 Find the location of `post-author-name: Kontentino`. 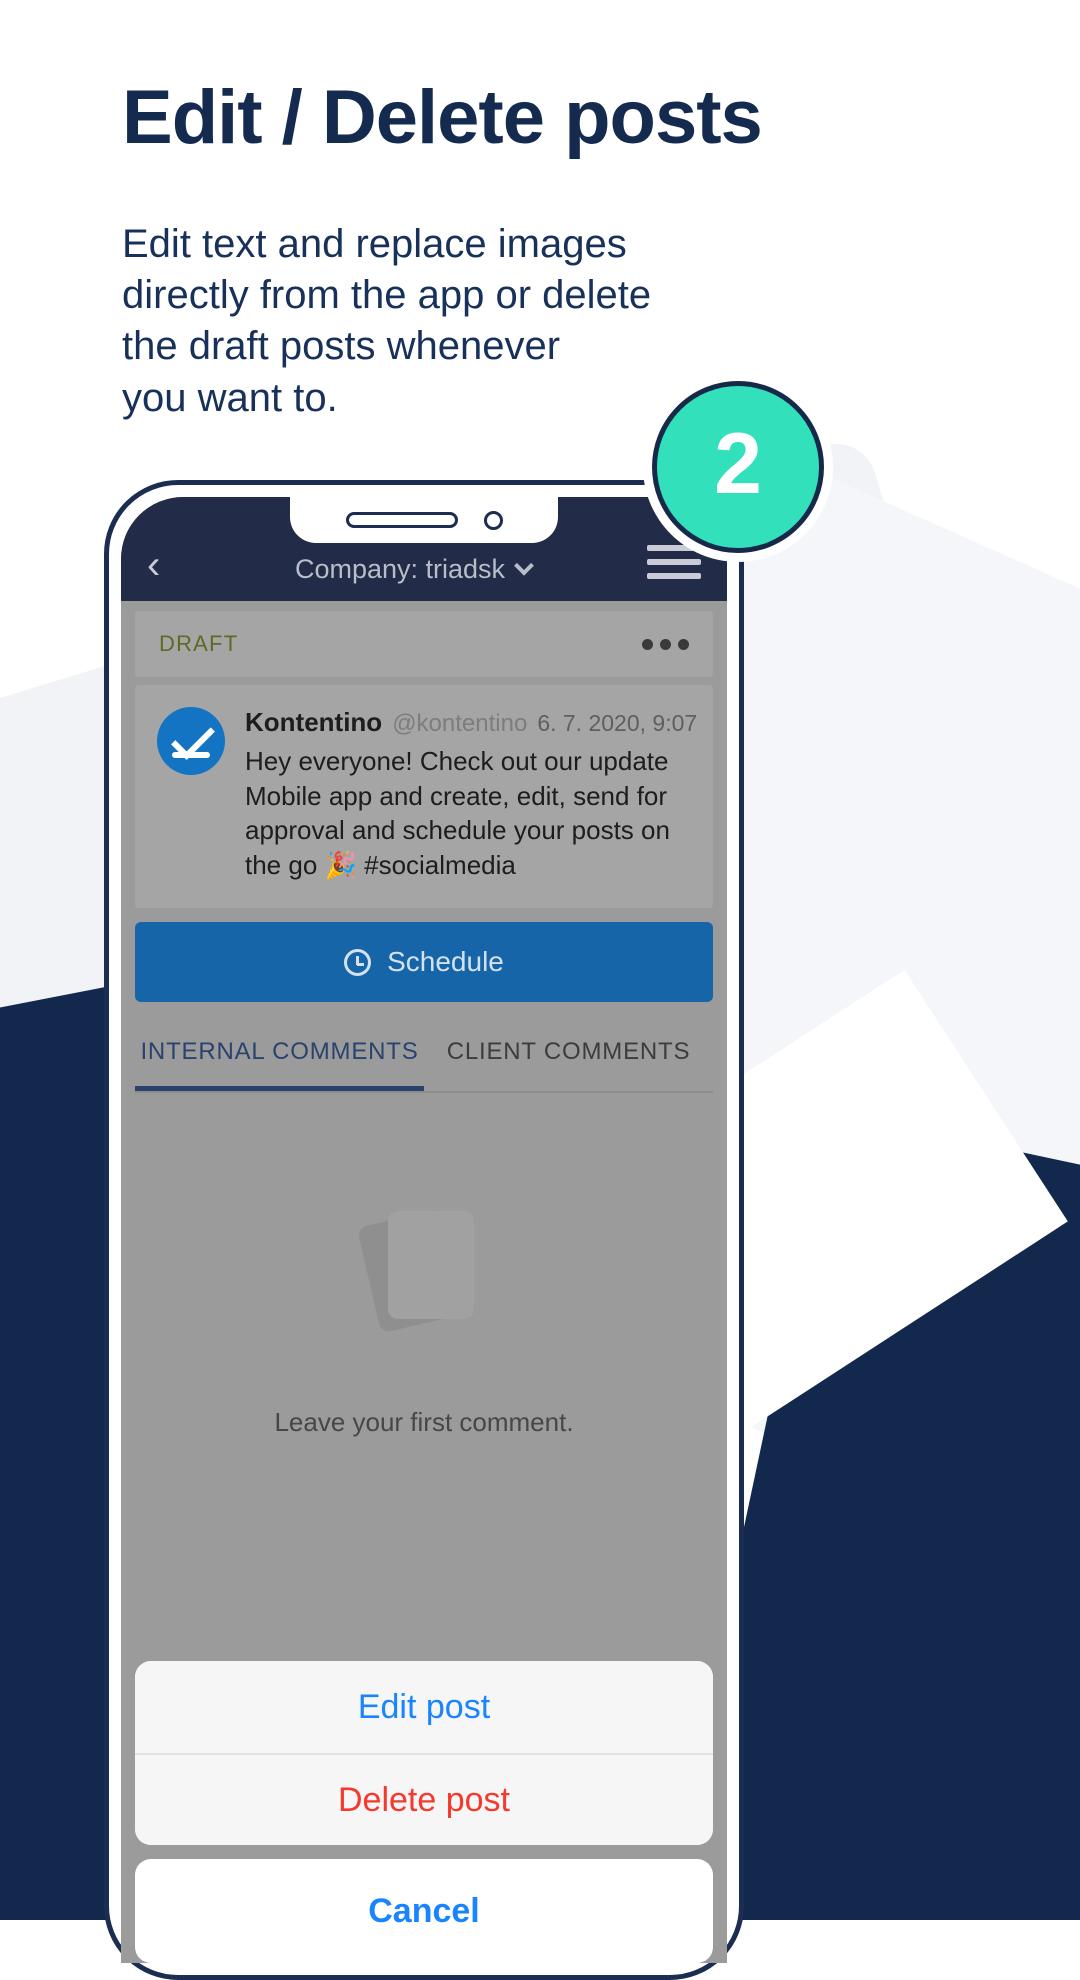

post-author-name: Kontentino is located at coordinates (314, 722).